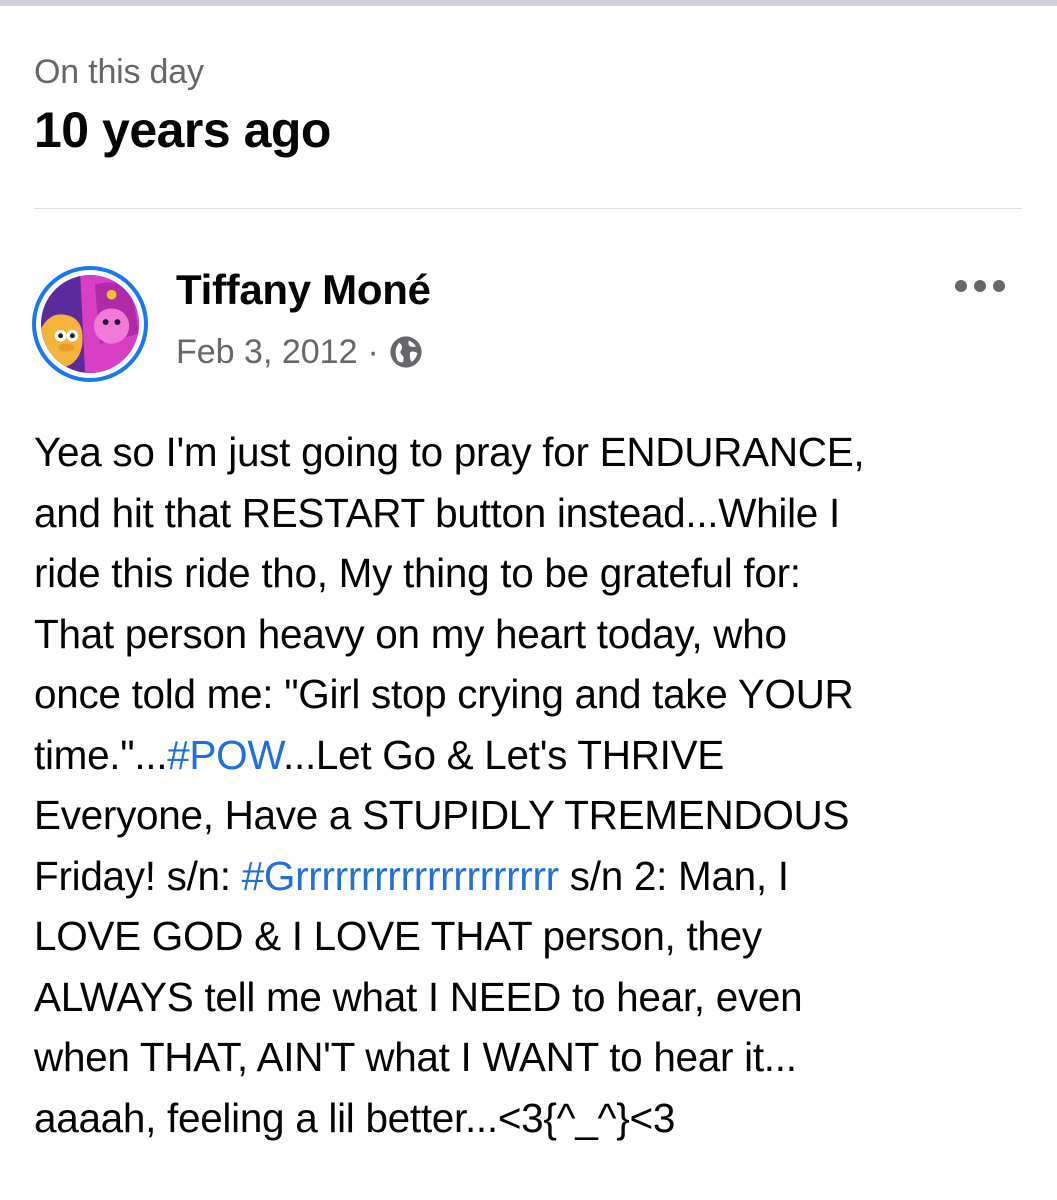  Describe the element at coordinates (418, 996) in the screenshot. I see `post-line: ALWAYS tell me what I NEED to hear, even` at that location.